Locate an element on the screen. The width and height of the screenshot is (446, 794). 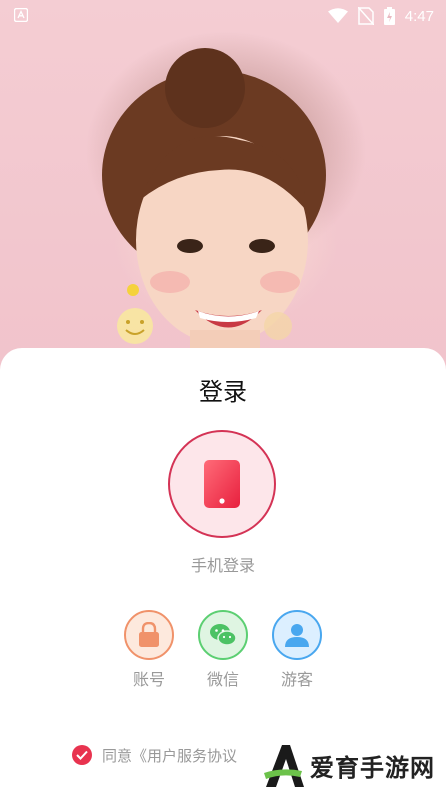
wechat-icon is located at coordinates (223, 635).